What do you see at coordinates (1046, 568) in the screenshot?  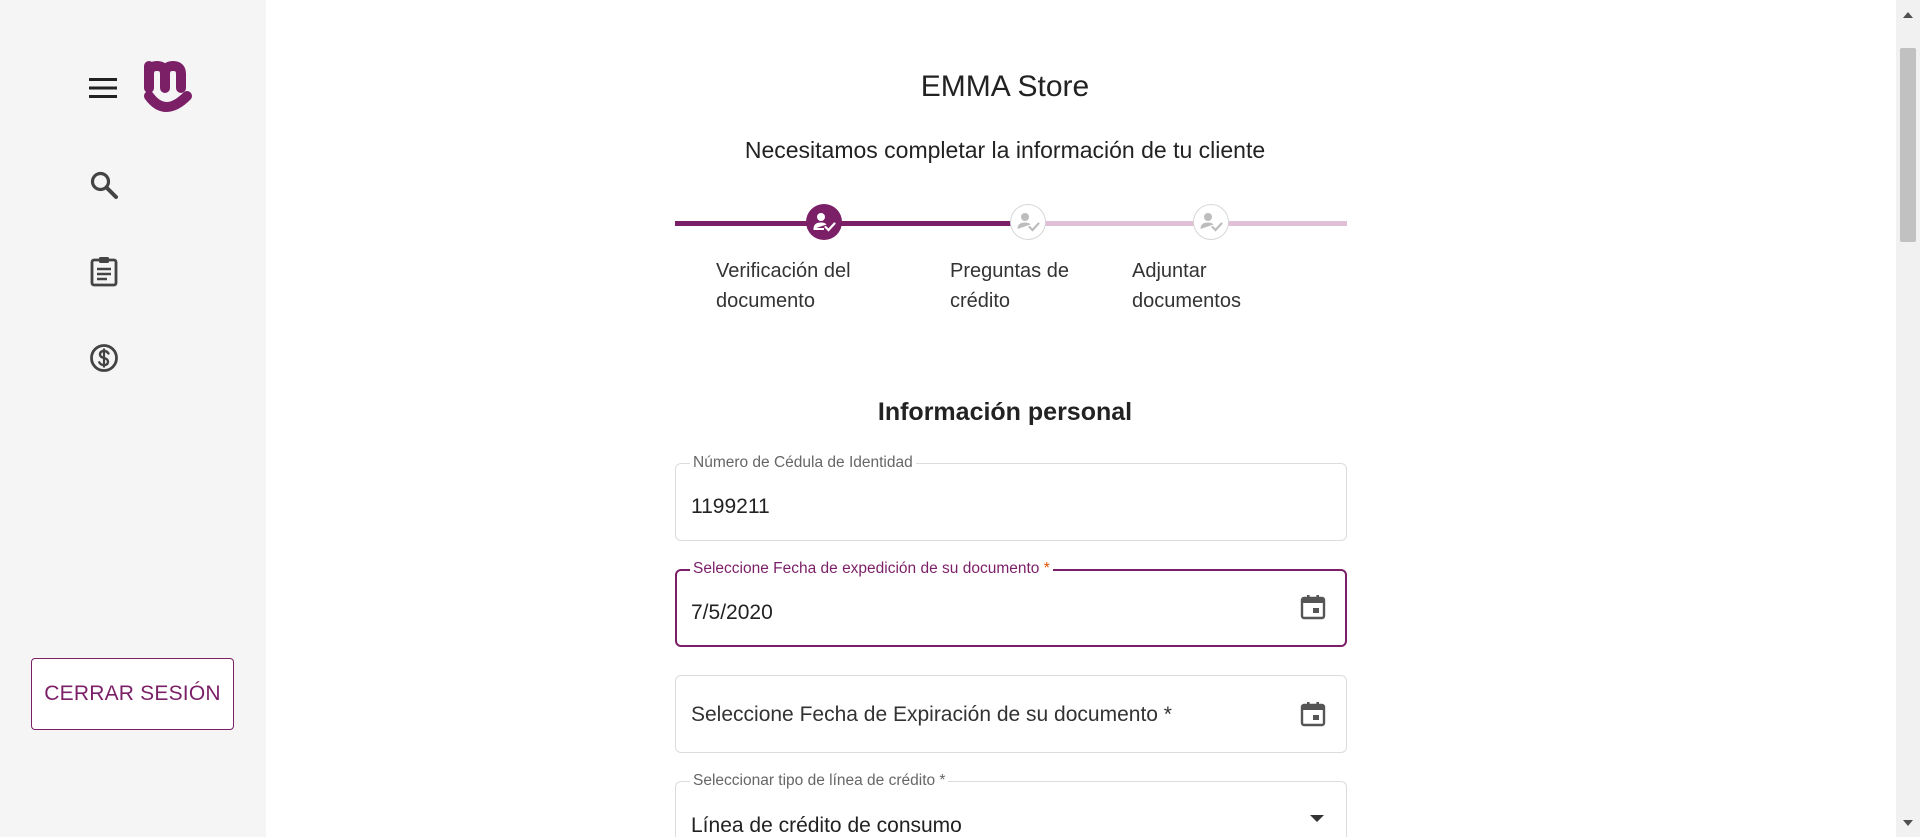 I see `required-asterisk: *` at bounding box center [1046, 568].